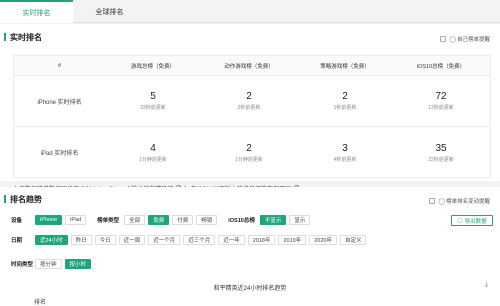 The image size is (500, 306). Describe the element at coordinates (59, 65) in the screenshot. I see `column-header: #` at that location.